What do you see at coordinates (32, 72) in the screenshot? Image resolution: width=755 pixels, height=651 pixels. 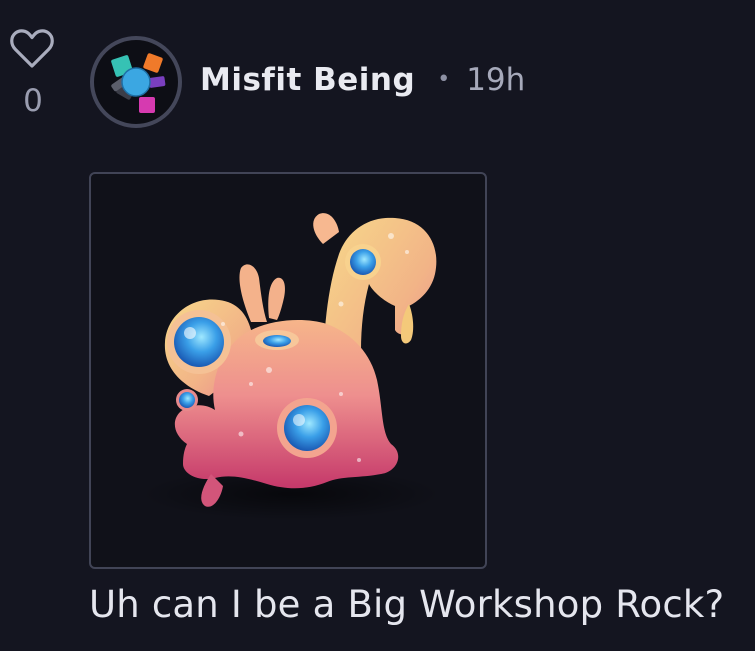 I see `like-control: 0` at bounding box center [32, 72].